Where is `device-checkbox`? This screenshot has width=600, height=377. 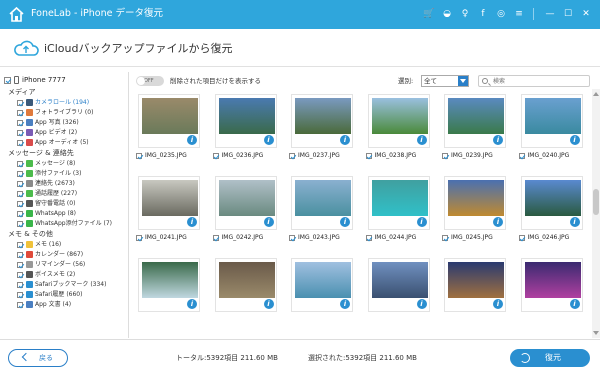
device-checkbox is located at coordinates (7, 80).